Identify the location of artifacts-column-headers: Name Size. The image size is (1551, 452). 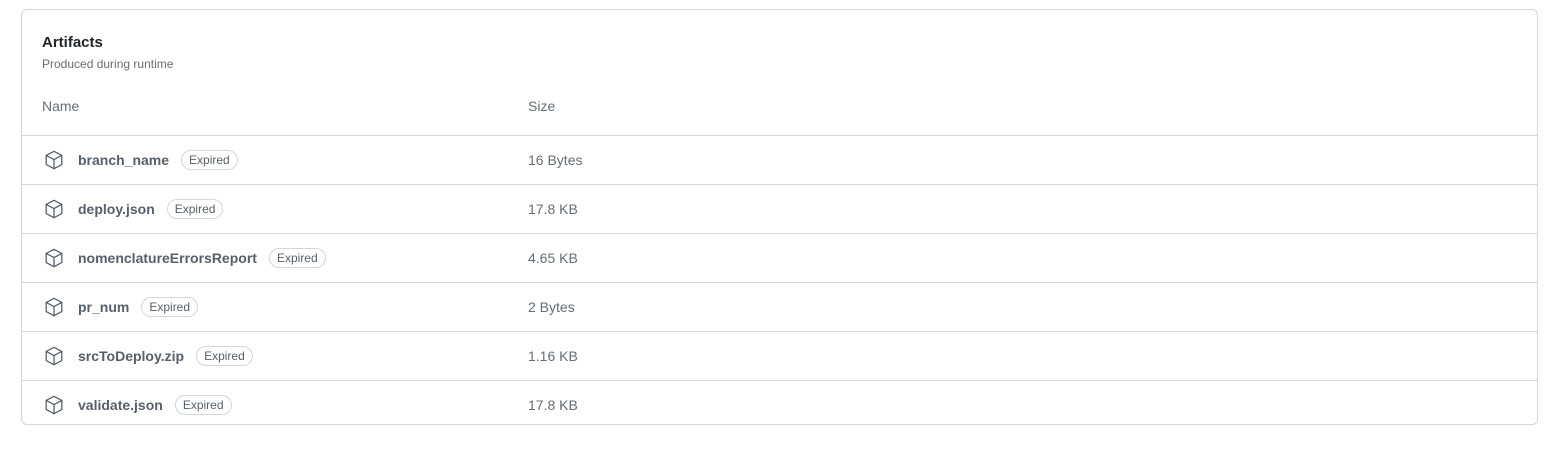
(779, 108).